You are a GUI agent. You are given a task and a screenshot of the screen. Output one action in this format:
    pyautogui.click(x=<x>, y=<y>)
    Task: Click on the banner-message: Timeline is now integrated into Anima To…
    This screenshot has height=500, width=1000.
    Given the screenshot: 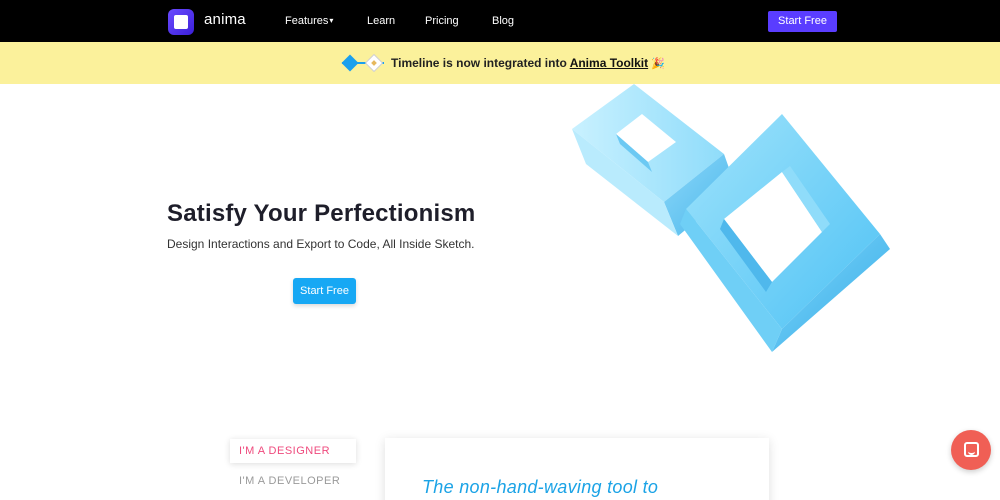 What is the action you would take?
    pyautogui.click(x=528, y=63)
    